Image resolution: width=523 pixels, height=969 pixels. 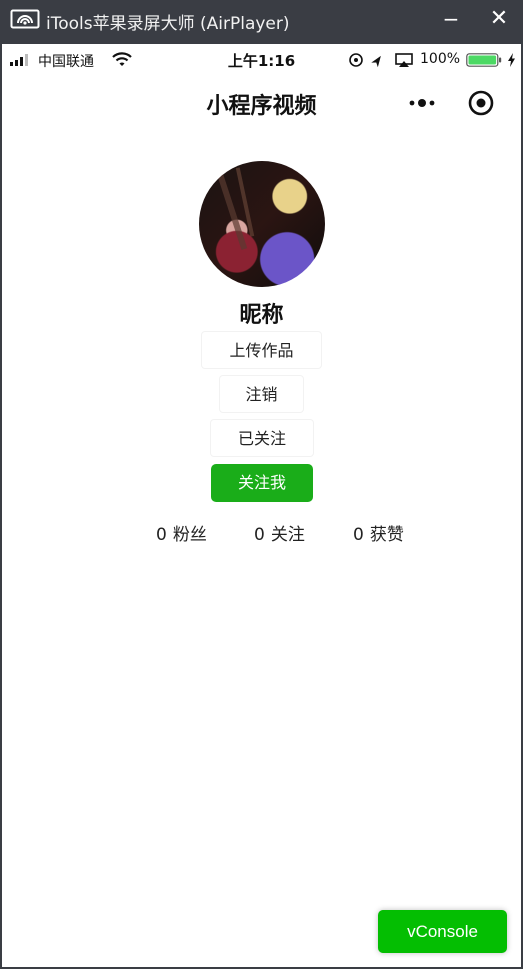 I want to click on nickname: 昵称, so click(x=261, y=315).